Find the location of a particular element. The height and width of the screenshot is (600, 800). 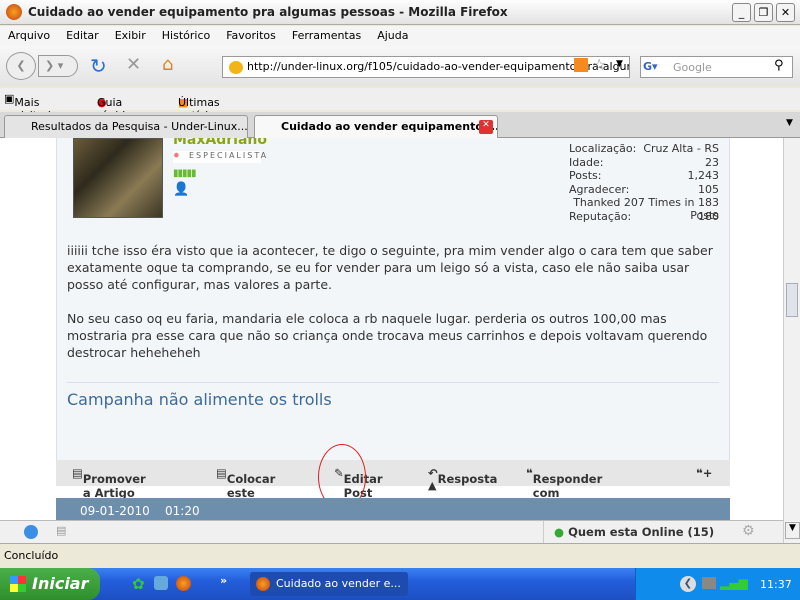

signature-link: Campanha não alimente os trolls is located at coordinates (199, 399).